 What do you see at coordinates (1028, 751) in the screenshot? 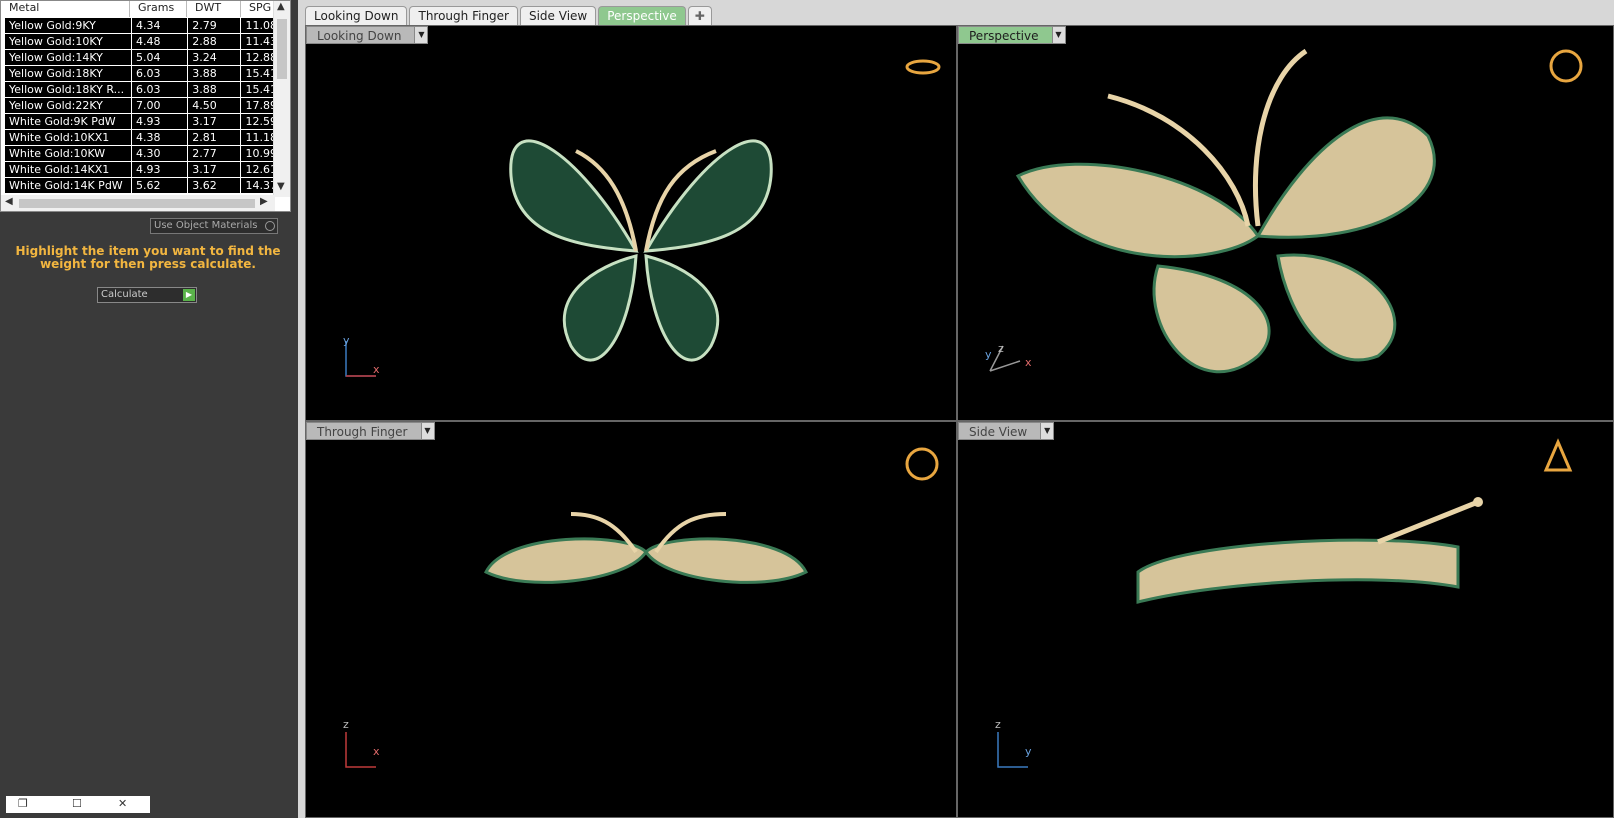
I see `axis-label-y: y` at bounding box center [1028, 751].